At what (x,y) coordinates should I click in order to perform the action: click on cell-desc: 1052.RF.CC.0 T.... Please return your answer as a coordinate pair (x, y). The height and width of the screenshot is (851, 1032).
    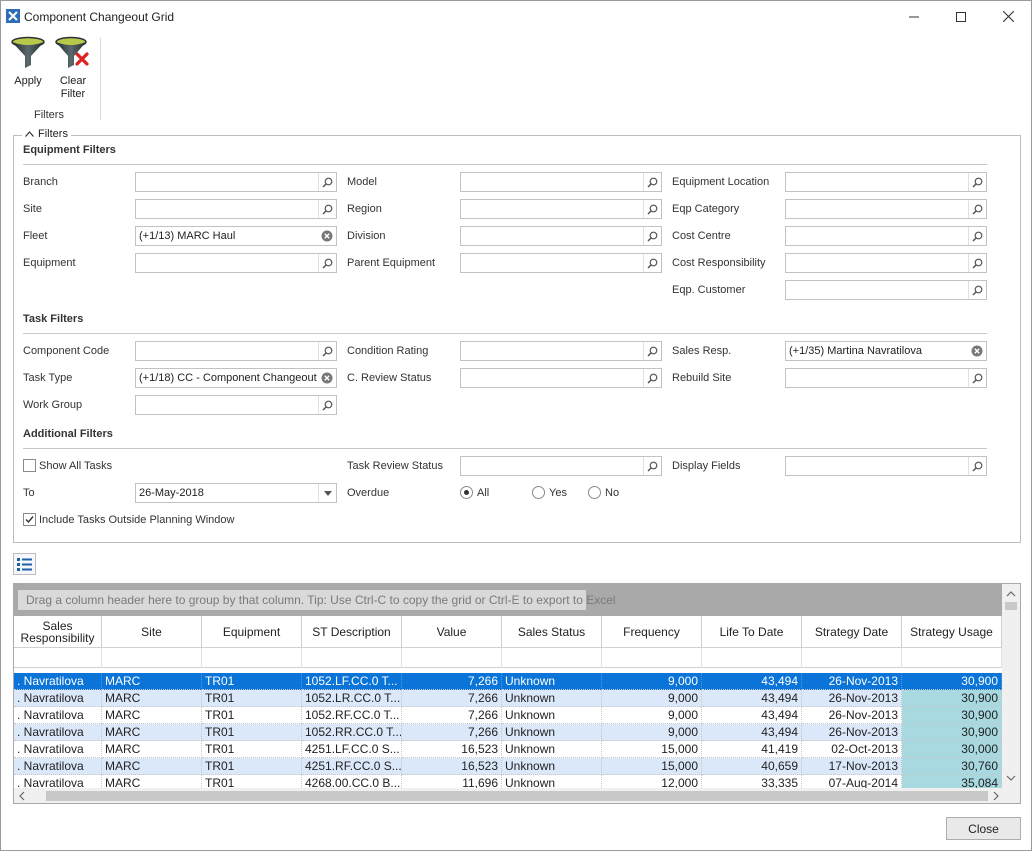
    Looking at the image, I should click on (352, 715).